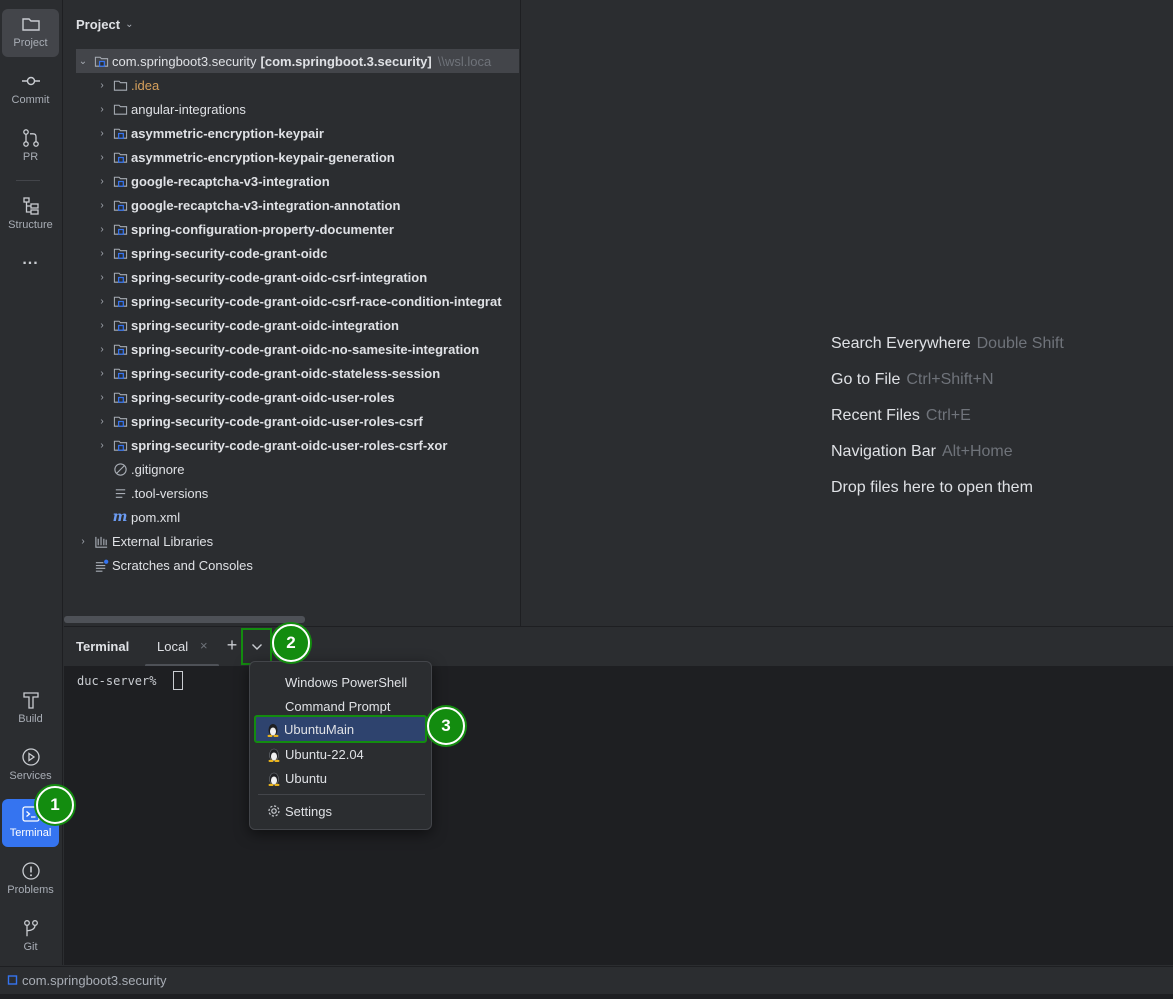 The image size is (1173, 999). I want to click on plus-icon: +, so click(232, 645).